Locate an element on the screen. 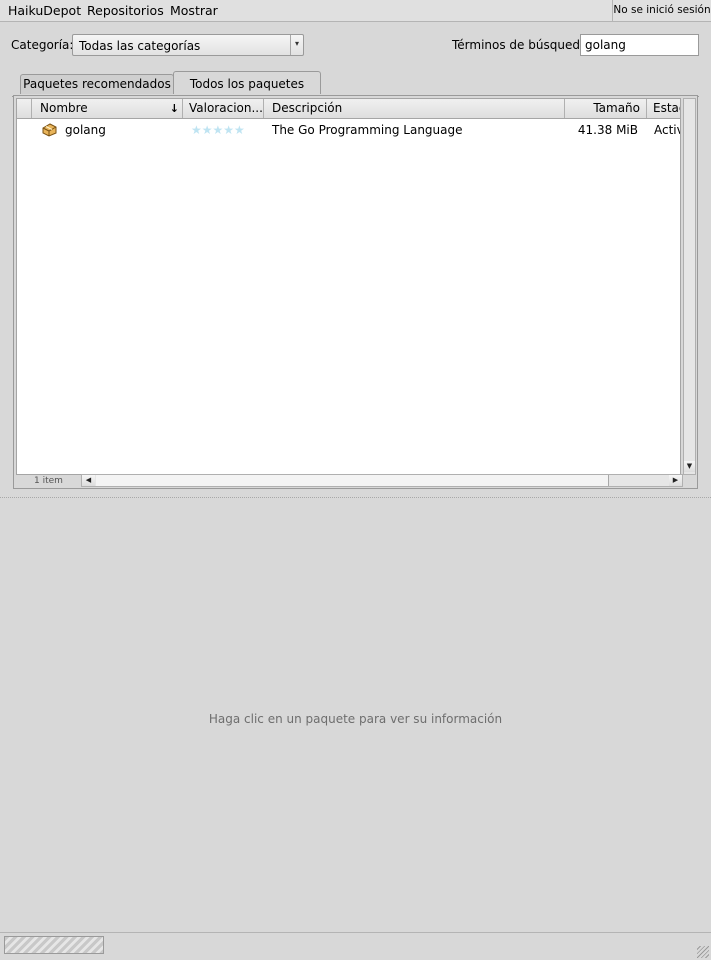 The width and height of the screenshot is (711, 960). horizontal-scroll-area: 1 item ◀ ▶ is located at coordinates (349, 481).